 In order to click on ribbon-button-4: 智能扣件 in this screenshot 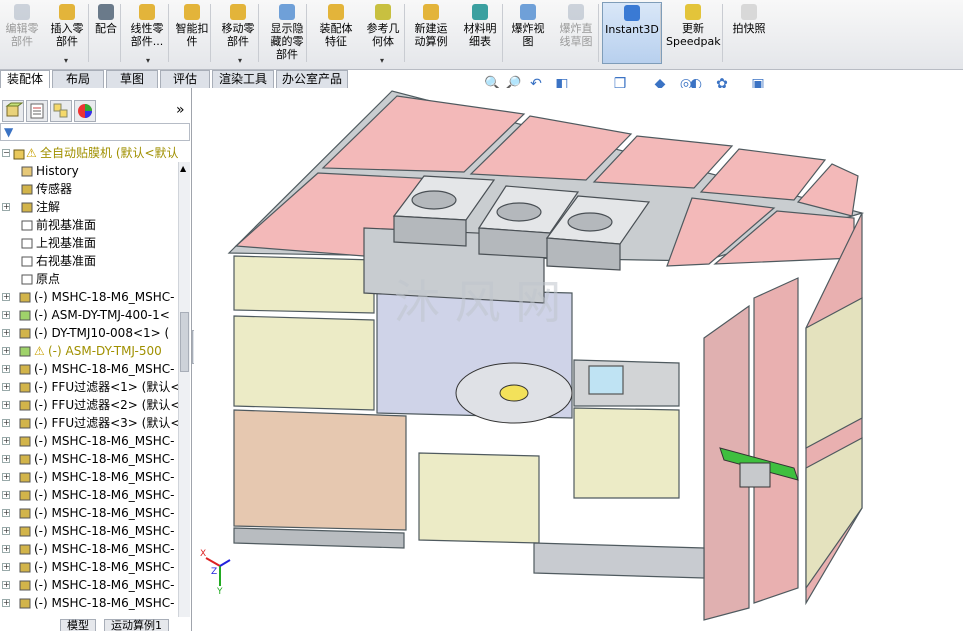, I will do `click(192, 33)`.